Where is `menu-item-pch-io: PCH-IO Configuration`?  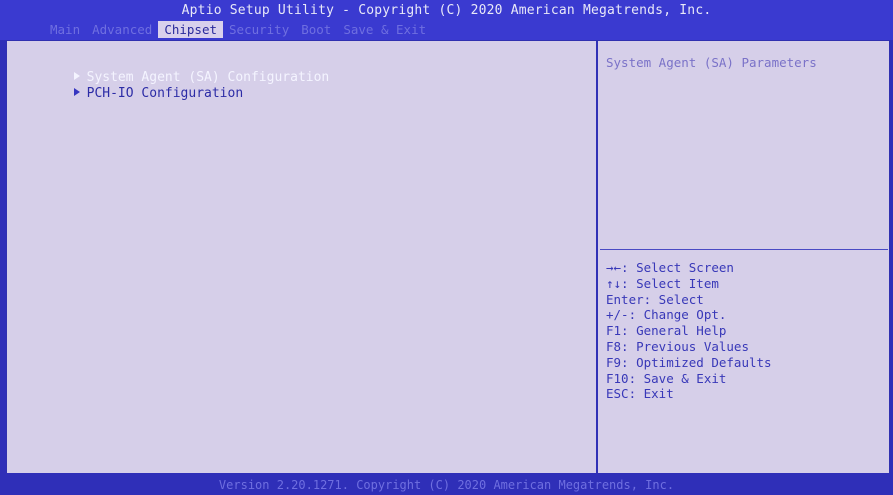 menu-item-pch-io: PCH-IO Configuration is located at coordinates (127, 94).